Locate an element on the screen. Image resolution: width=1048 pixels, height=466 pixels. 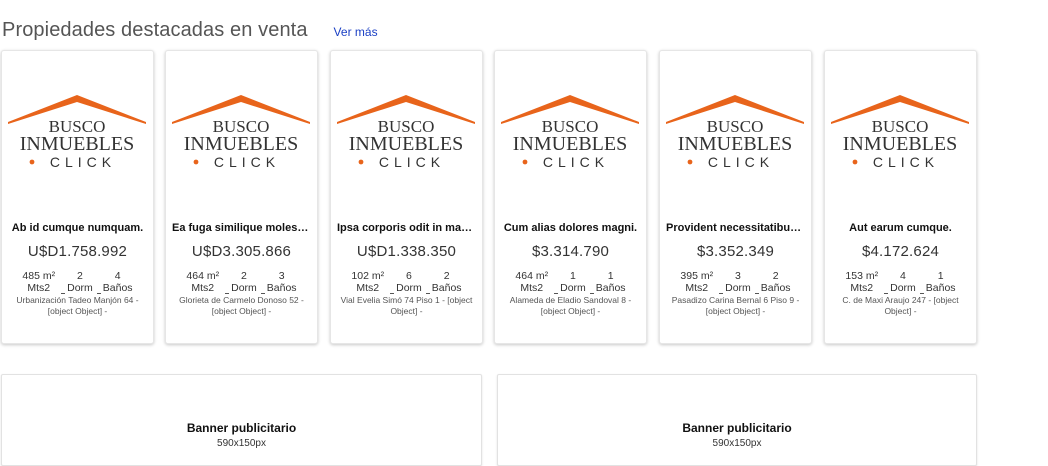
feature-bedrooms: 6 Dorm is located at coordinates (409, 282).